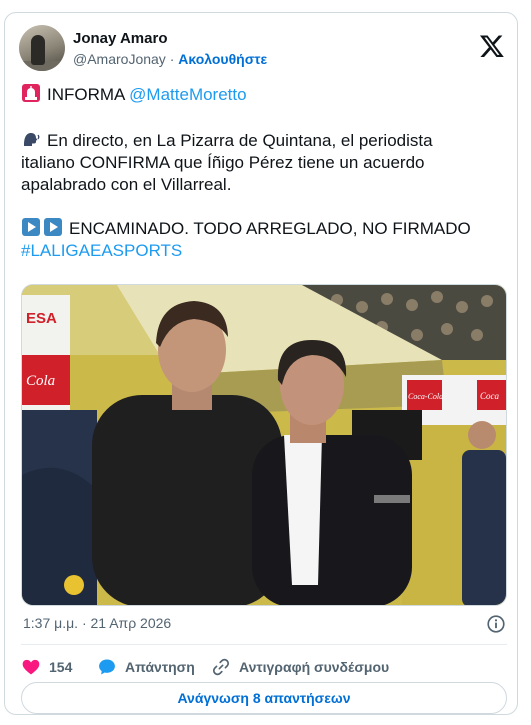 The image size is (531, 725). I want to click on x-logo-icon, so click(492, 46).